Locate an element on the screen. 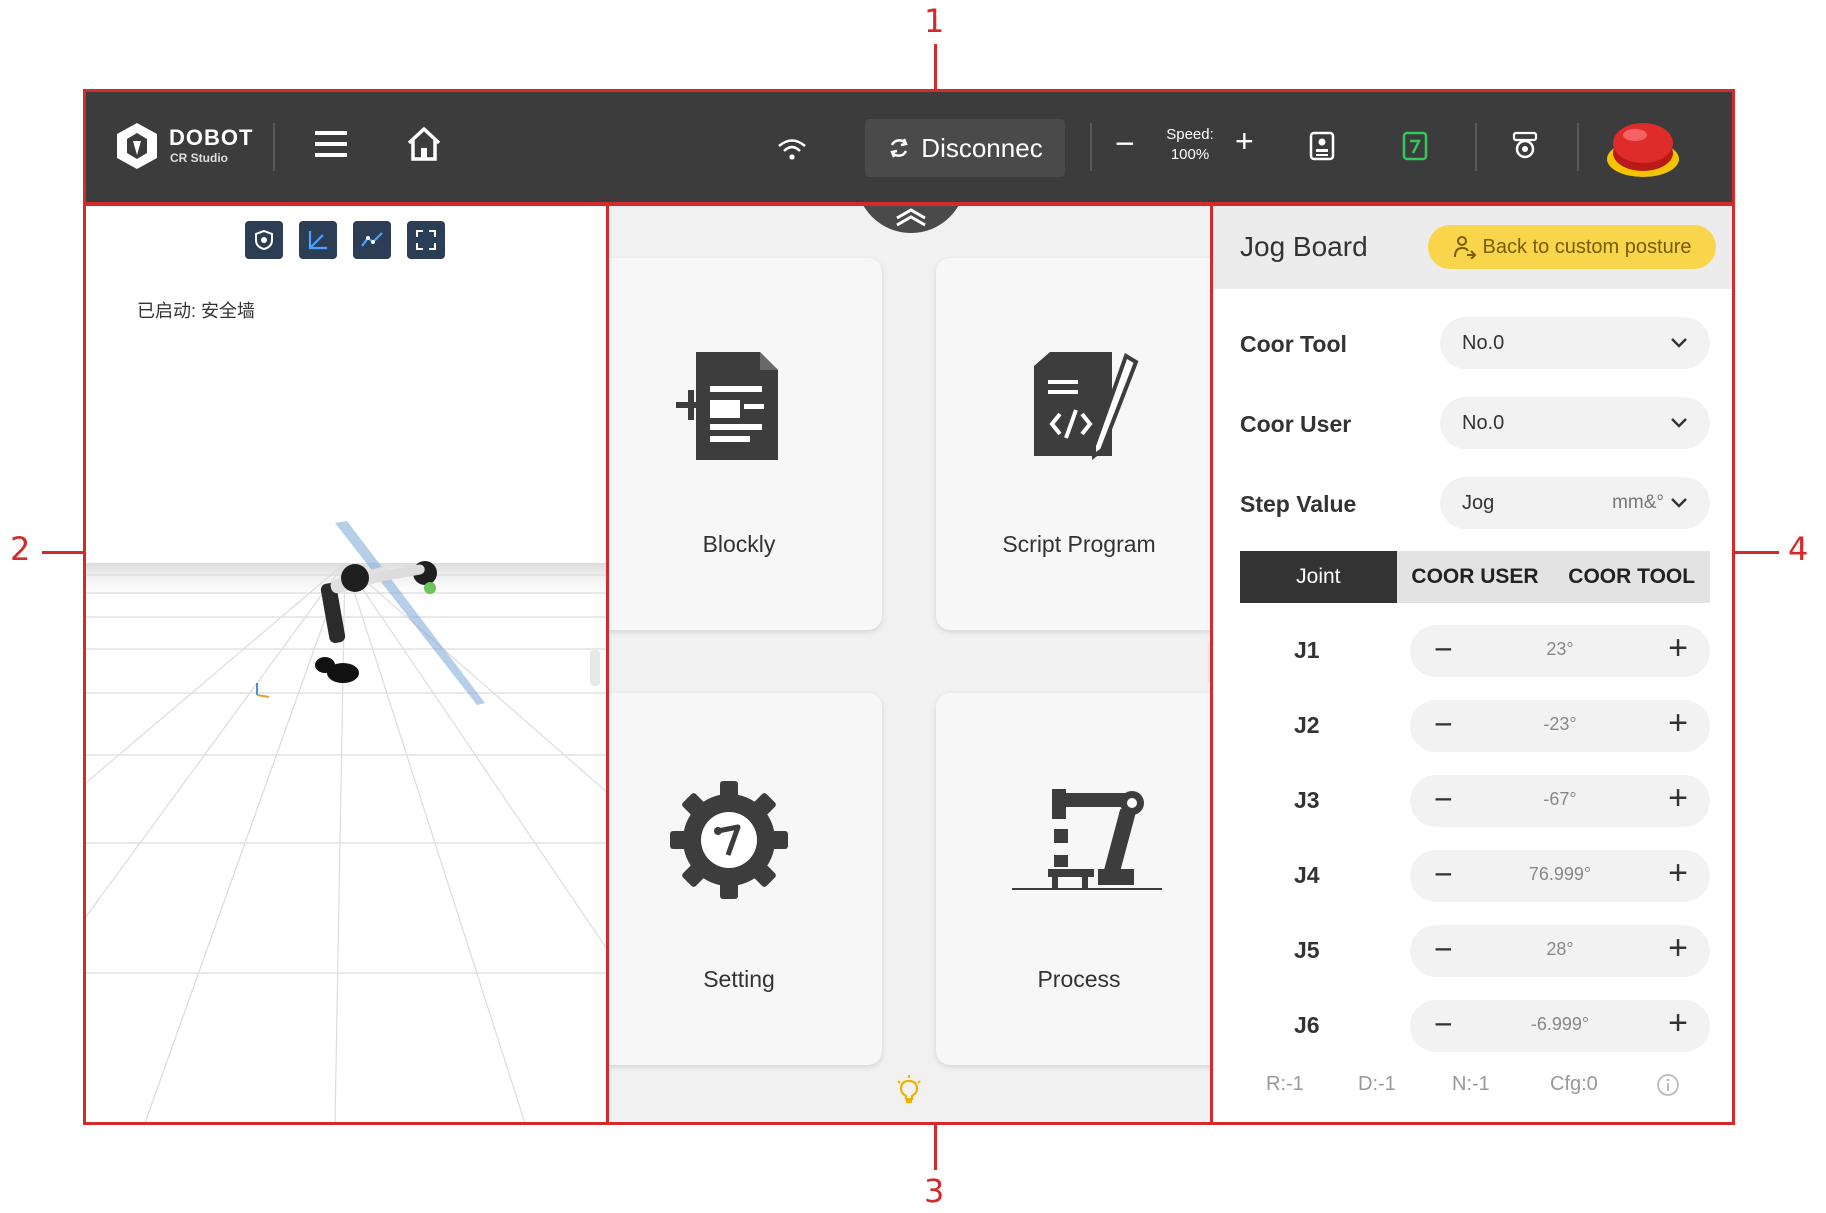 Image resolution: width=1826 pixels, height=1213 pixels. robot-gear-icon is located at coordinates (729, 840).